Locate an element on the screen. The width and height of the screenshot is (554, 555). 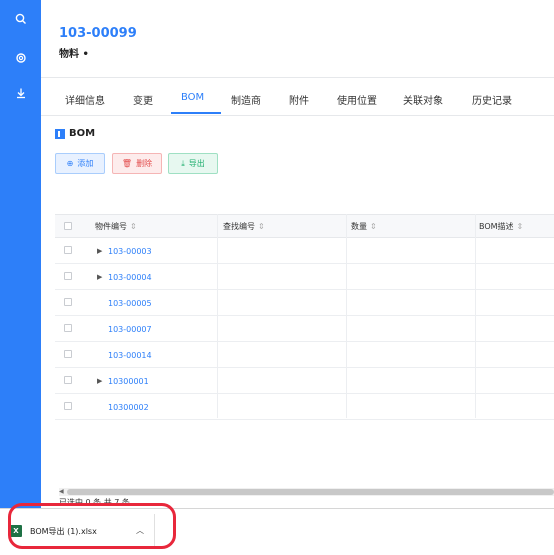
tab-history: 历史记录 is located at coordinates (492, 99).